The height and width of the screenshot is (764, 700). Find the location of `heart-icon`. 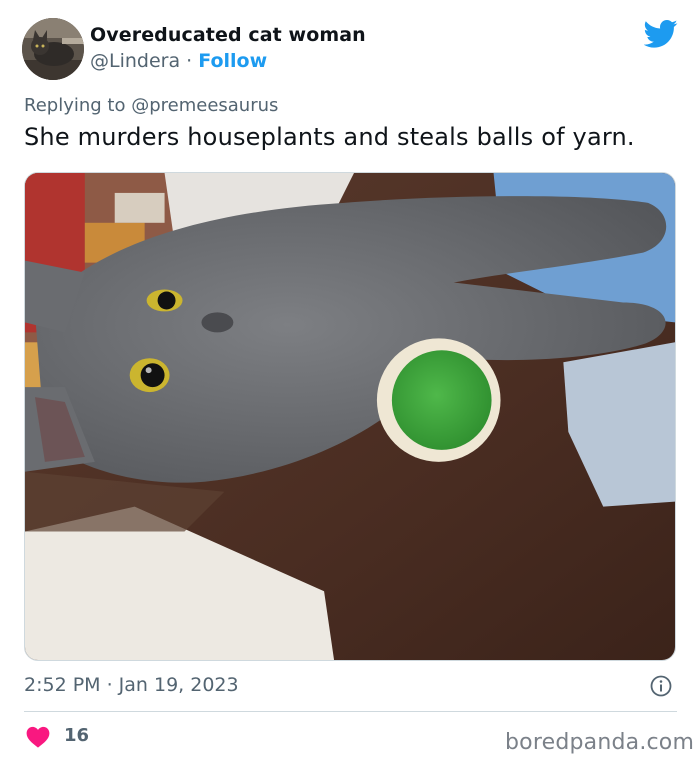

heart-icon is located at coordinates (38, 737).